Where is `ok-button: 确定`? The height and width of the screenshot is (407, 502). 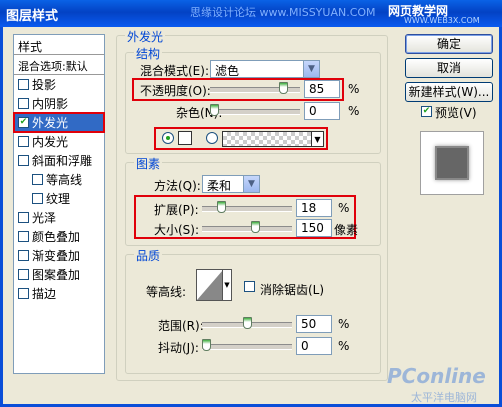
ok-button: 确定 is located at coordinates (449, 44).